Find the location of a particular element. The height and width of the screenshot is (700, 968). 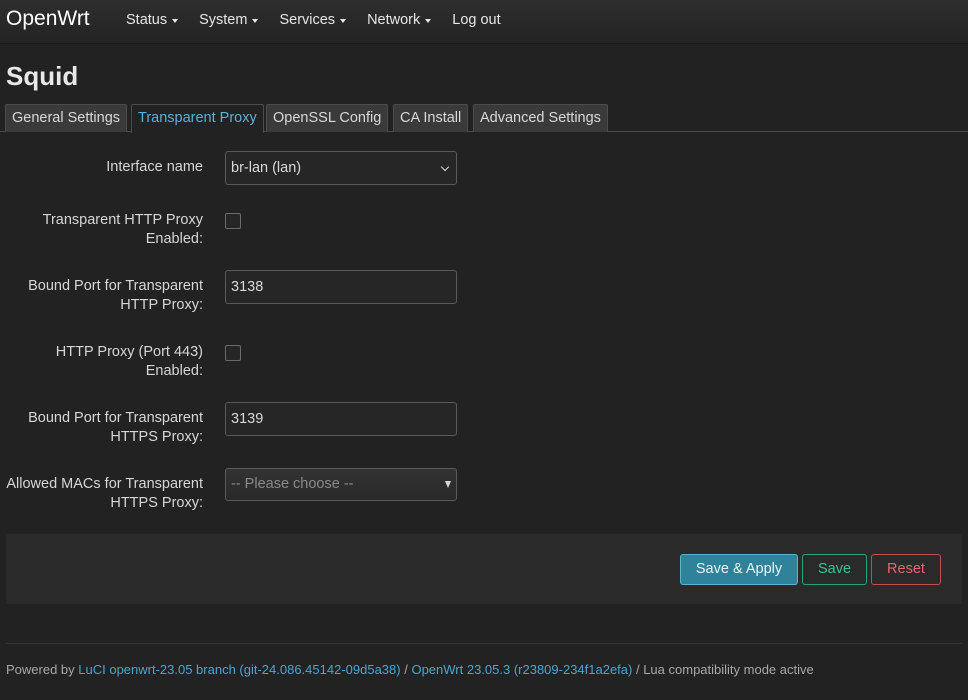

main-menu: Status System Services Network Log out is located at coordinates (324, 20).